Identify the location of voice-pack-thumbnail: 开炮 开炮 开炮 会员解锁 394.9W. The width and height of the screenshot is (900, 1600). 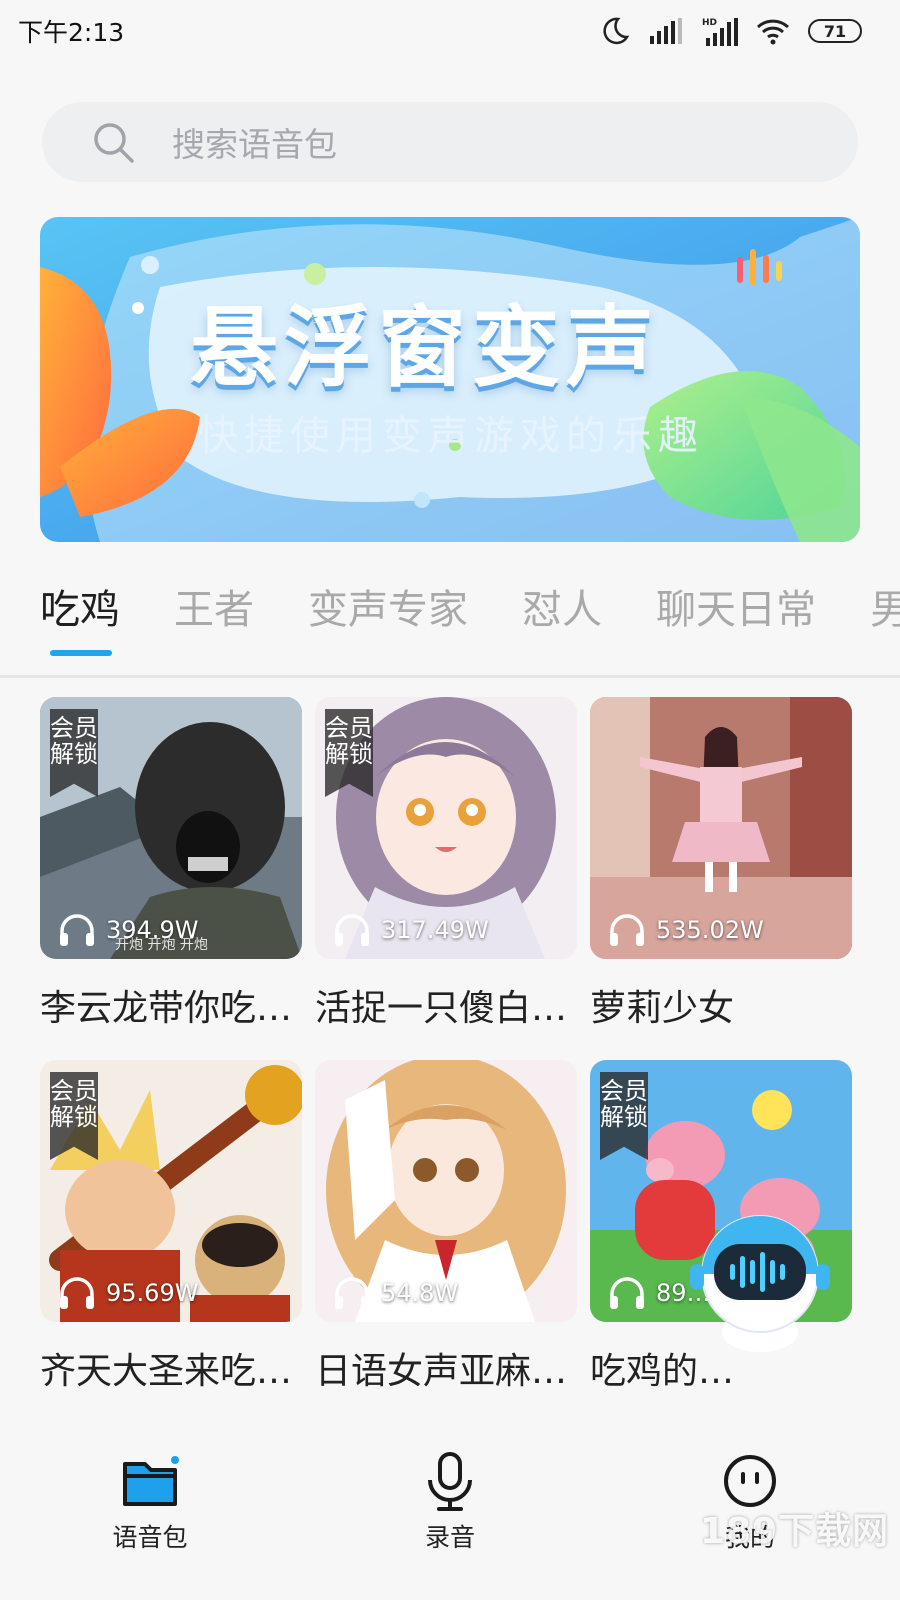
(171, 828).